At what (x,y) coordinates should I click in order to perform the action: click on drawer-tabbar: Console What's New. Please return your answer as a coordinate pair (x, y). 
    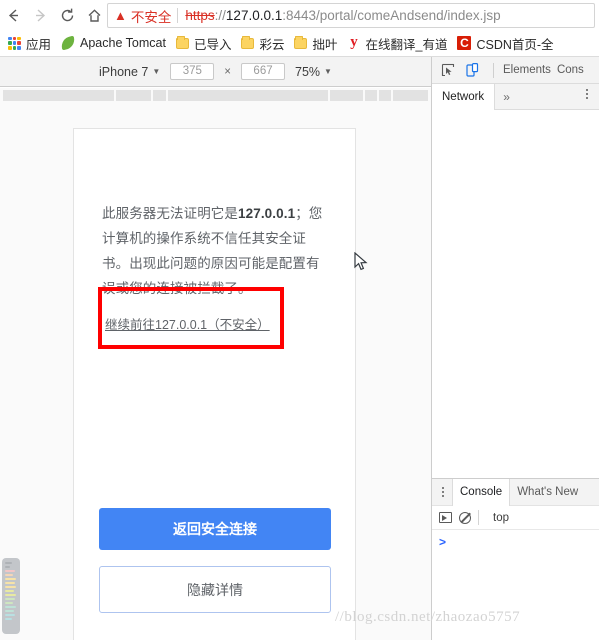
    Looking at the image, I should click on (515, 492).